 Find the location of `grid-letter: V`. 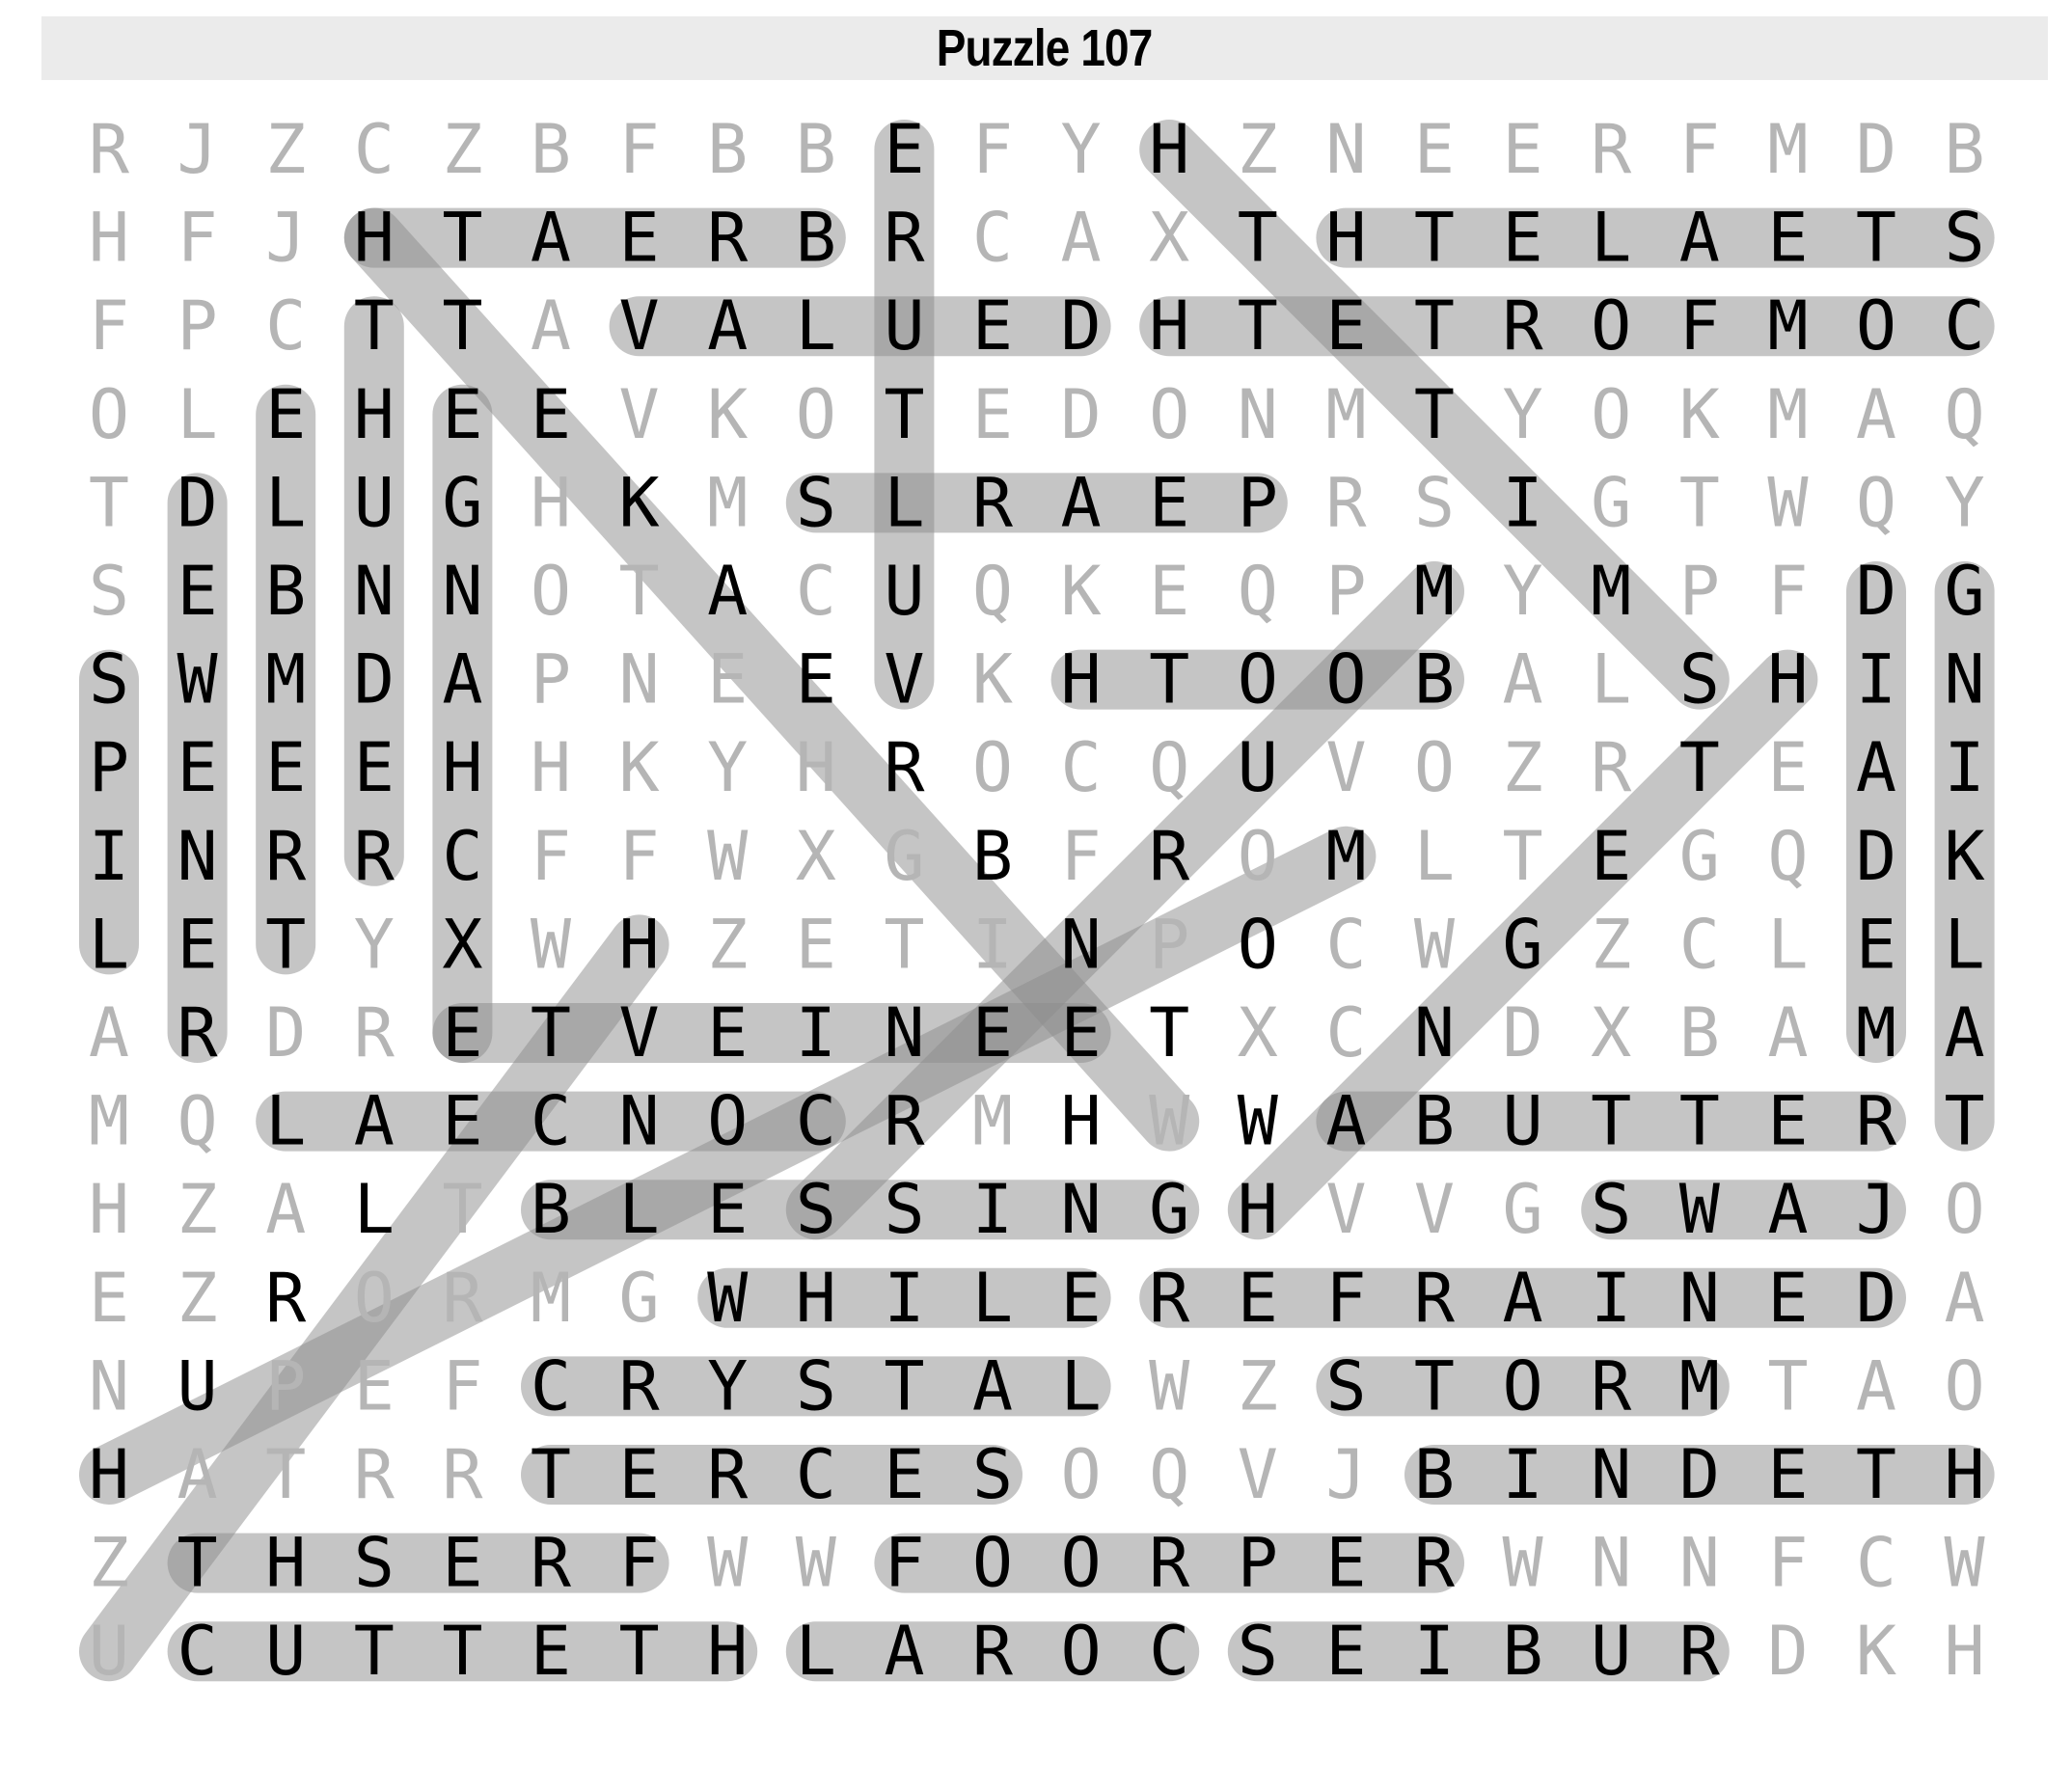

grid-letter: V is located at coordinates (1345, 1209).